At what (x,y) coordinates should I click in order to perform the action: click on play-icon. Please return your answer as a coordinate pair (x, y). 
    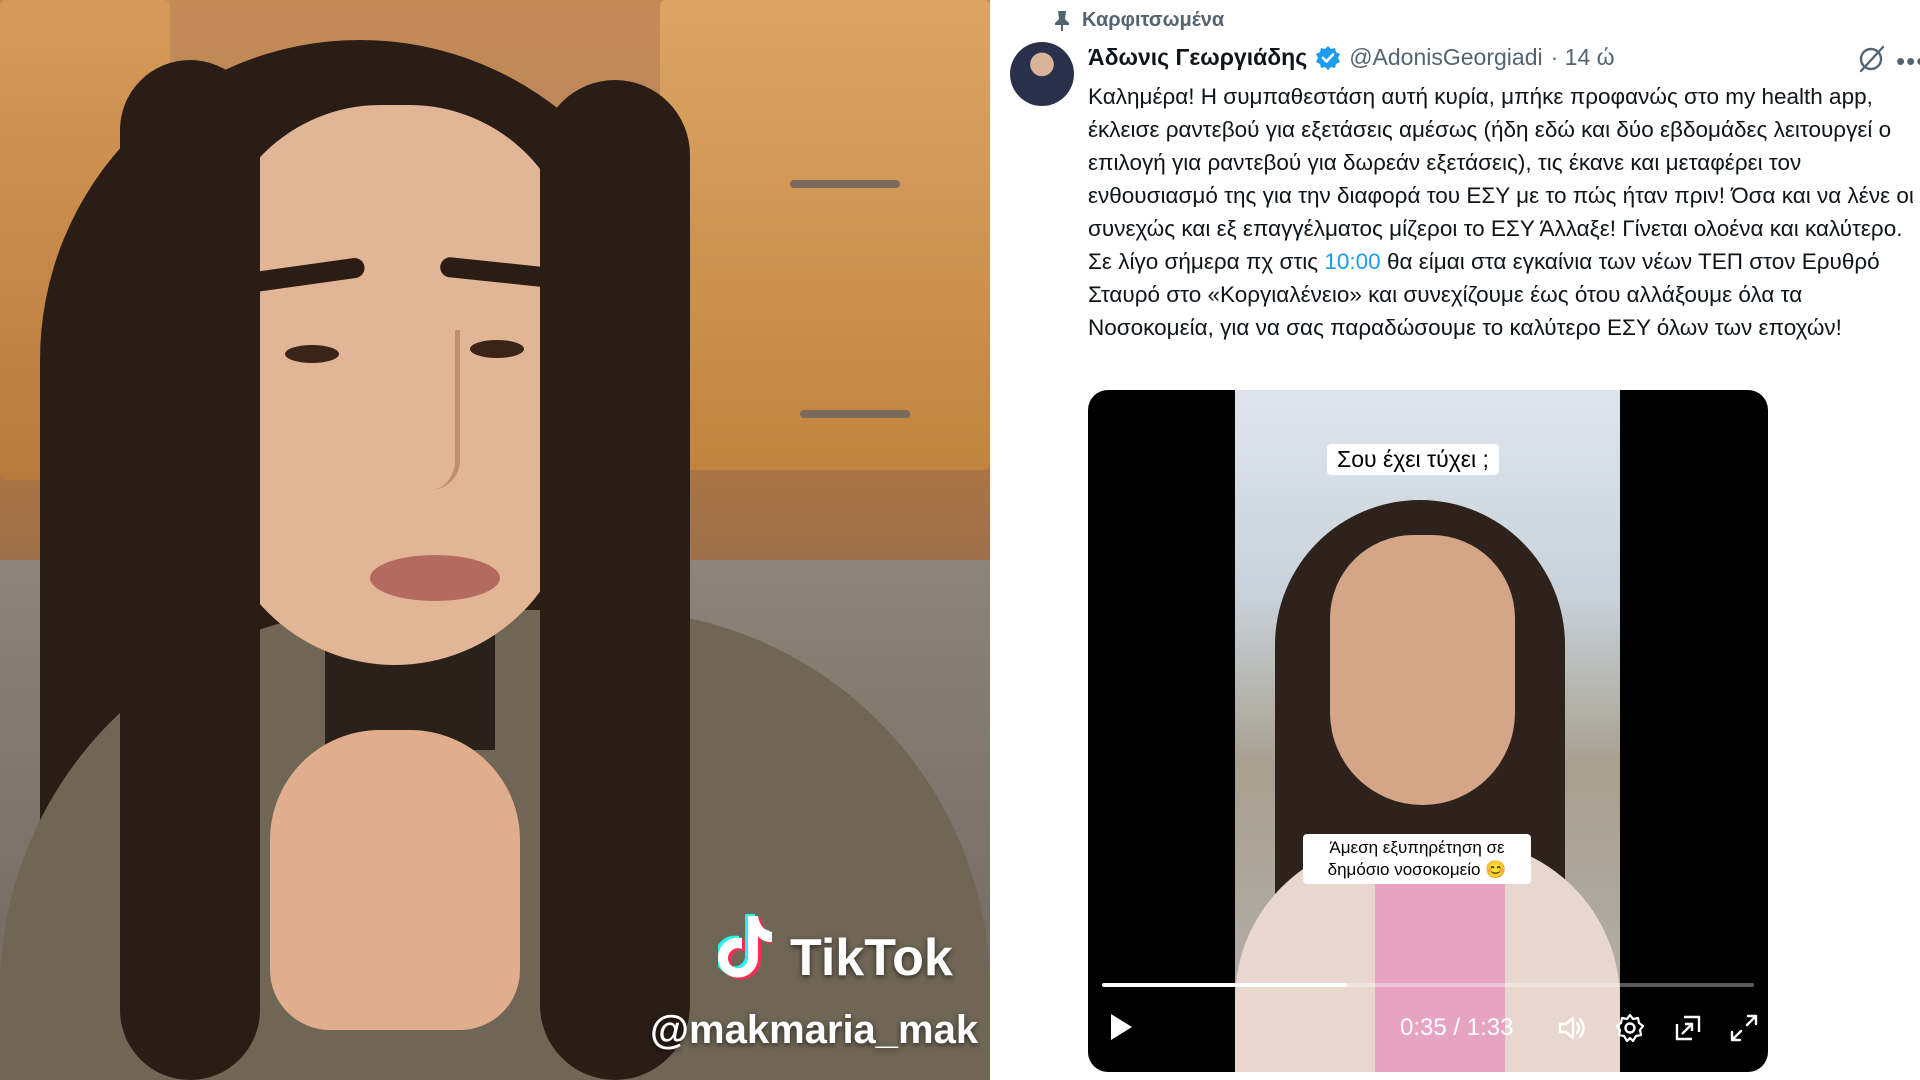
    Looking at the image, I should click on (1121, 1027).